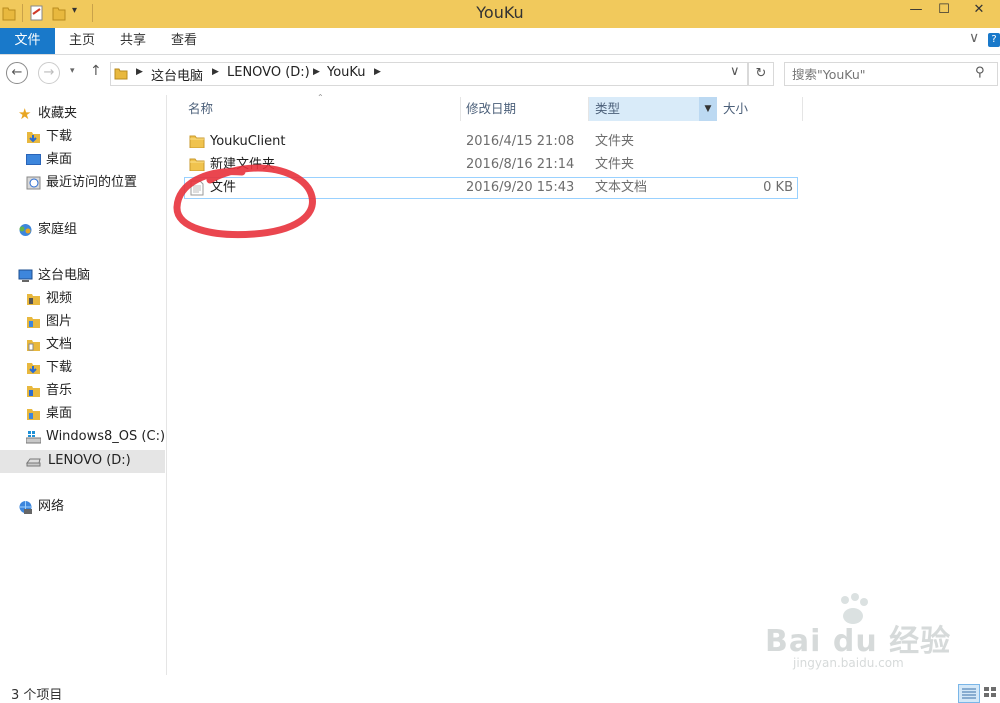 This screenshot has height=703, width=1000. Describe the element at coordinates (268, 72) in the screenshot. I see `breadcrumb-lenovo-d: LENOVO (D:)` at that location.